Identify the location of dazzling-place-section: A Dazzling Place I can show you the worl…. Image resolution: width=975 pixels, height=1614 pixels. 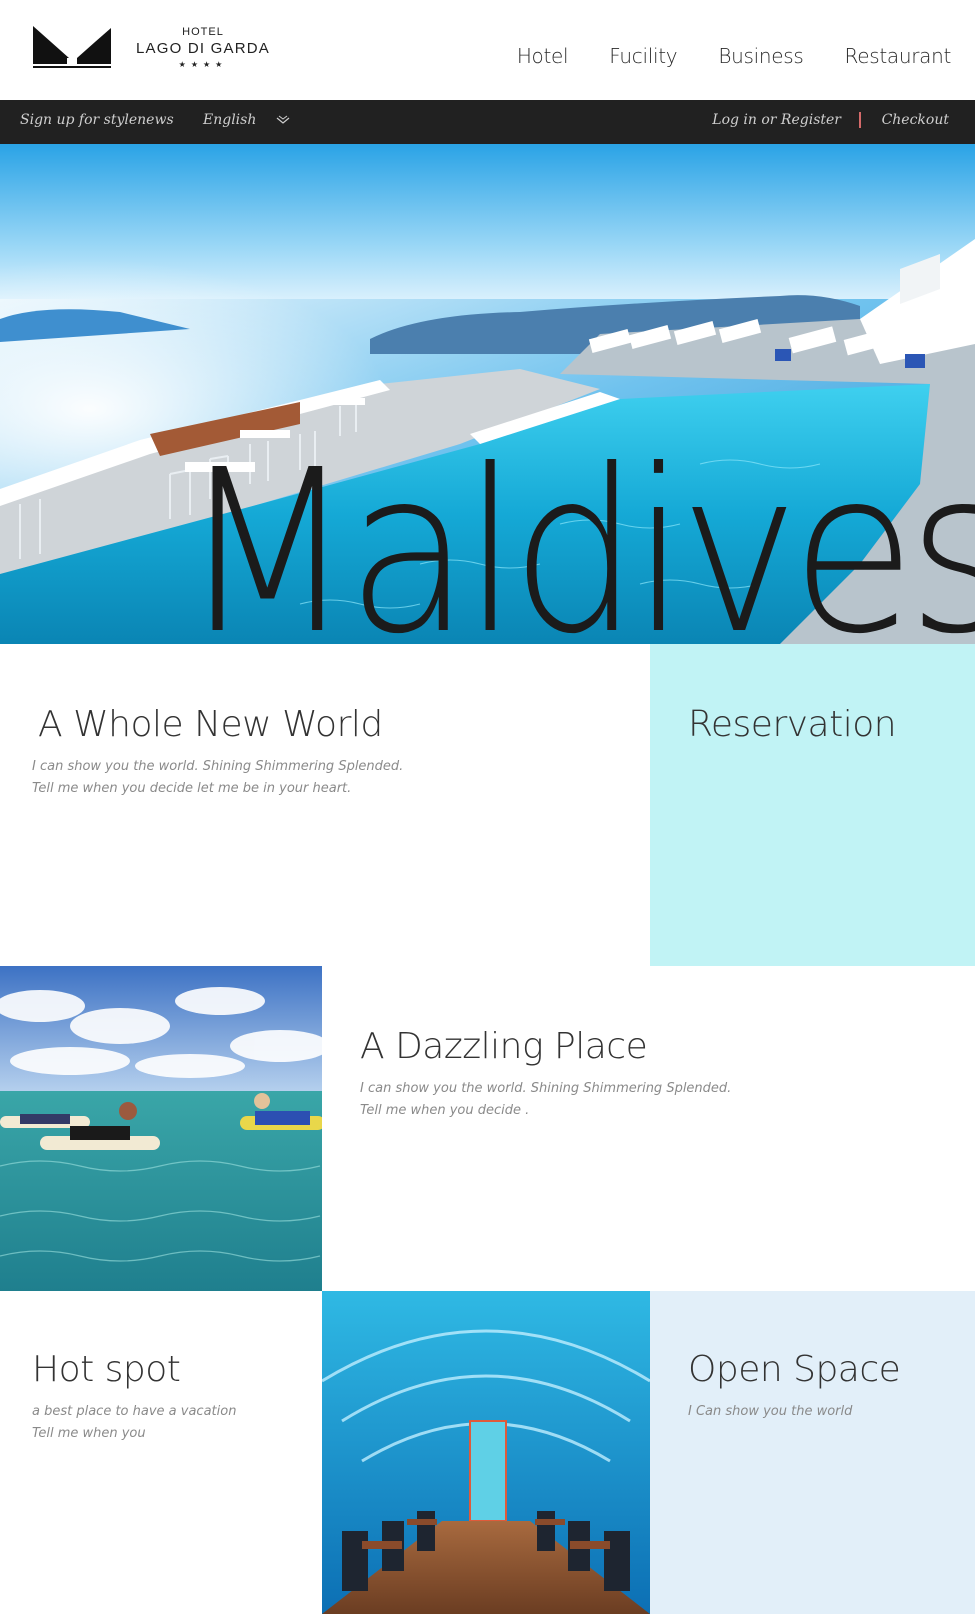
(648, 1128).